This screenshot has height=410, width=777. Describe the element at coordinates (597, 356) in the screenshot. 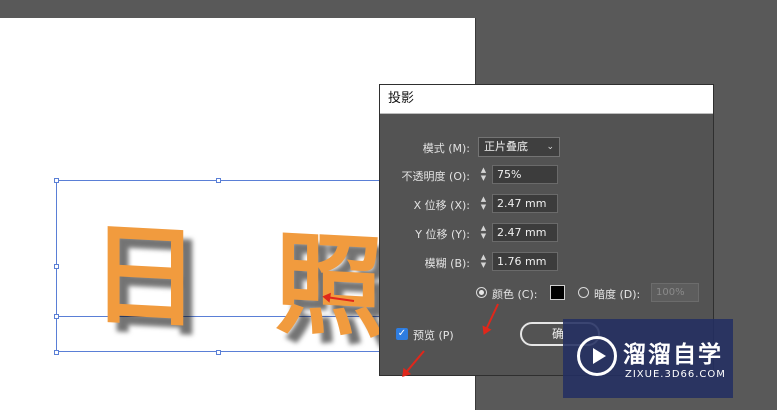

I see `play-logo-icon` at that location.